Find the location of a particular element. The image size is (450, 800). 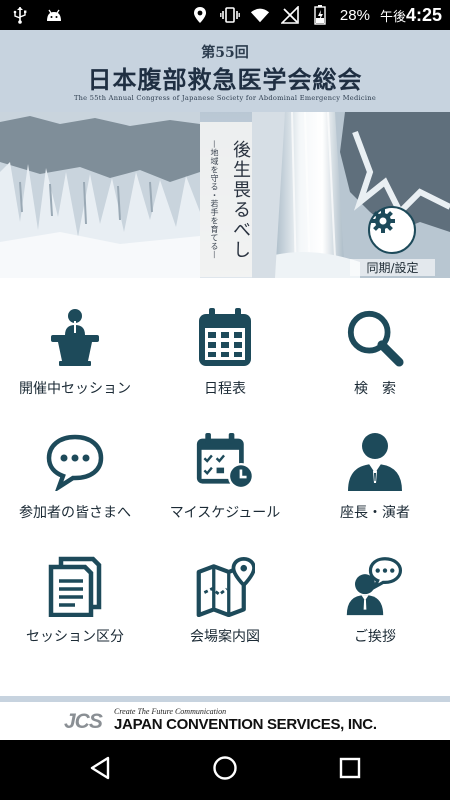

home-button is located at coordinates (225, 770).